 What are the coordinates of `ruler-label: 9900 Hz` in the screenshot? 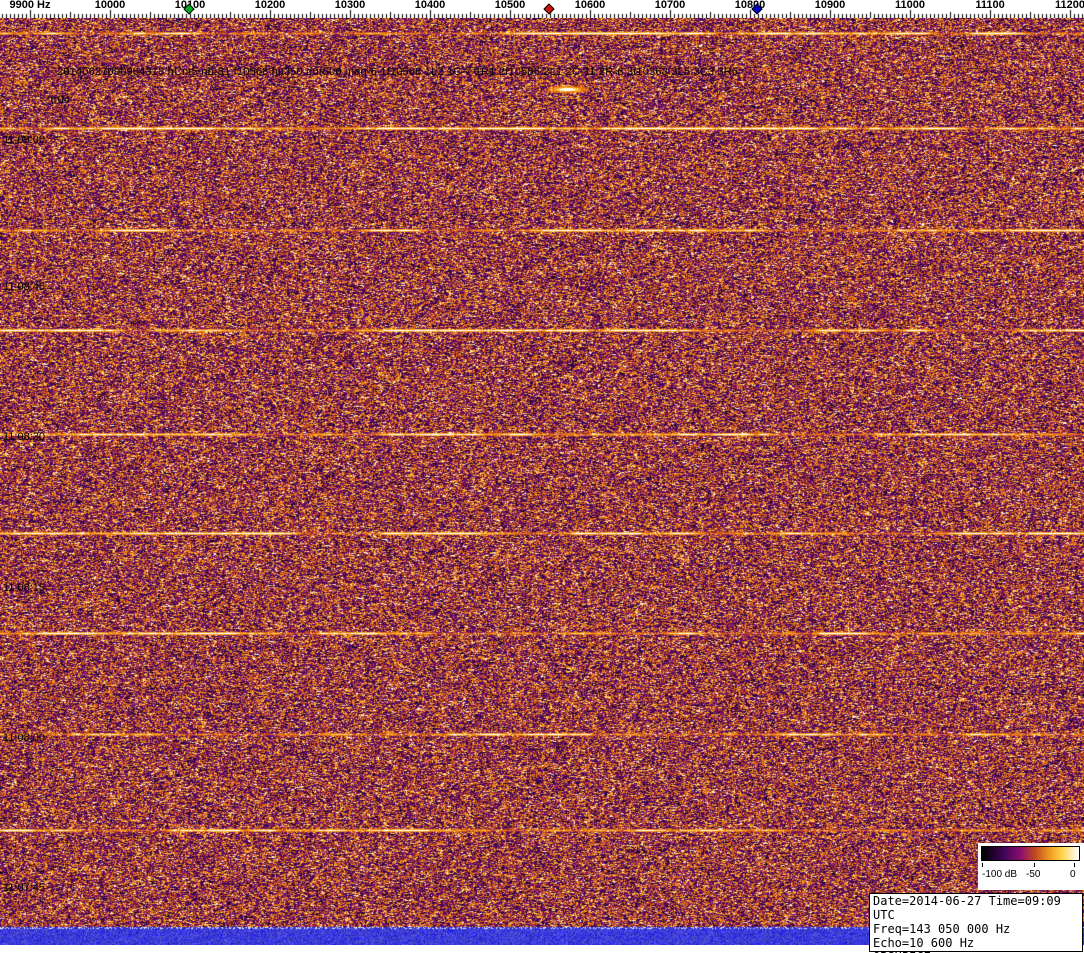 It's located at (30, 5).